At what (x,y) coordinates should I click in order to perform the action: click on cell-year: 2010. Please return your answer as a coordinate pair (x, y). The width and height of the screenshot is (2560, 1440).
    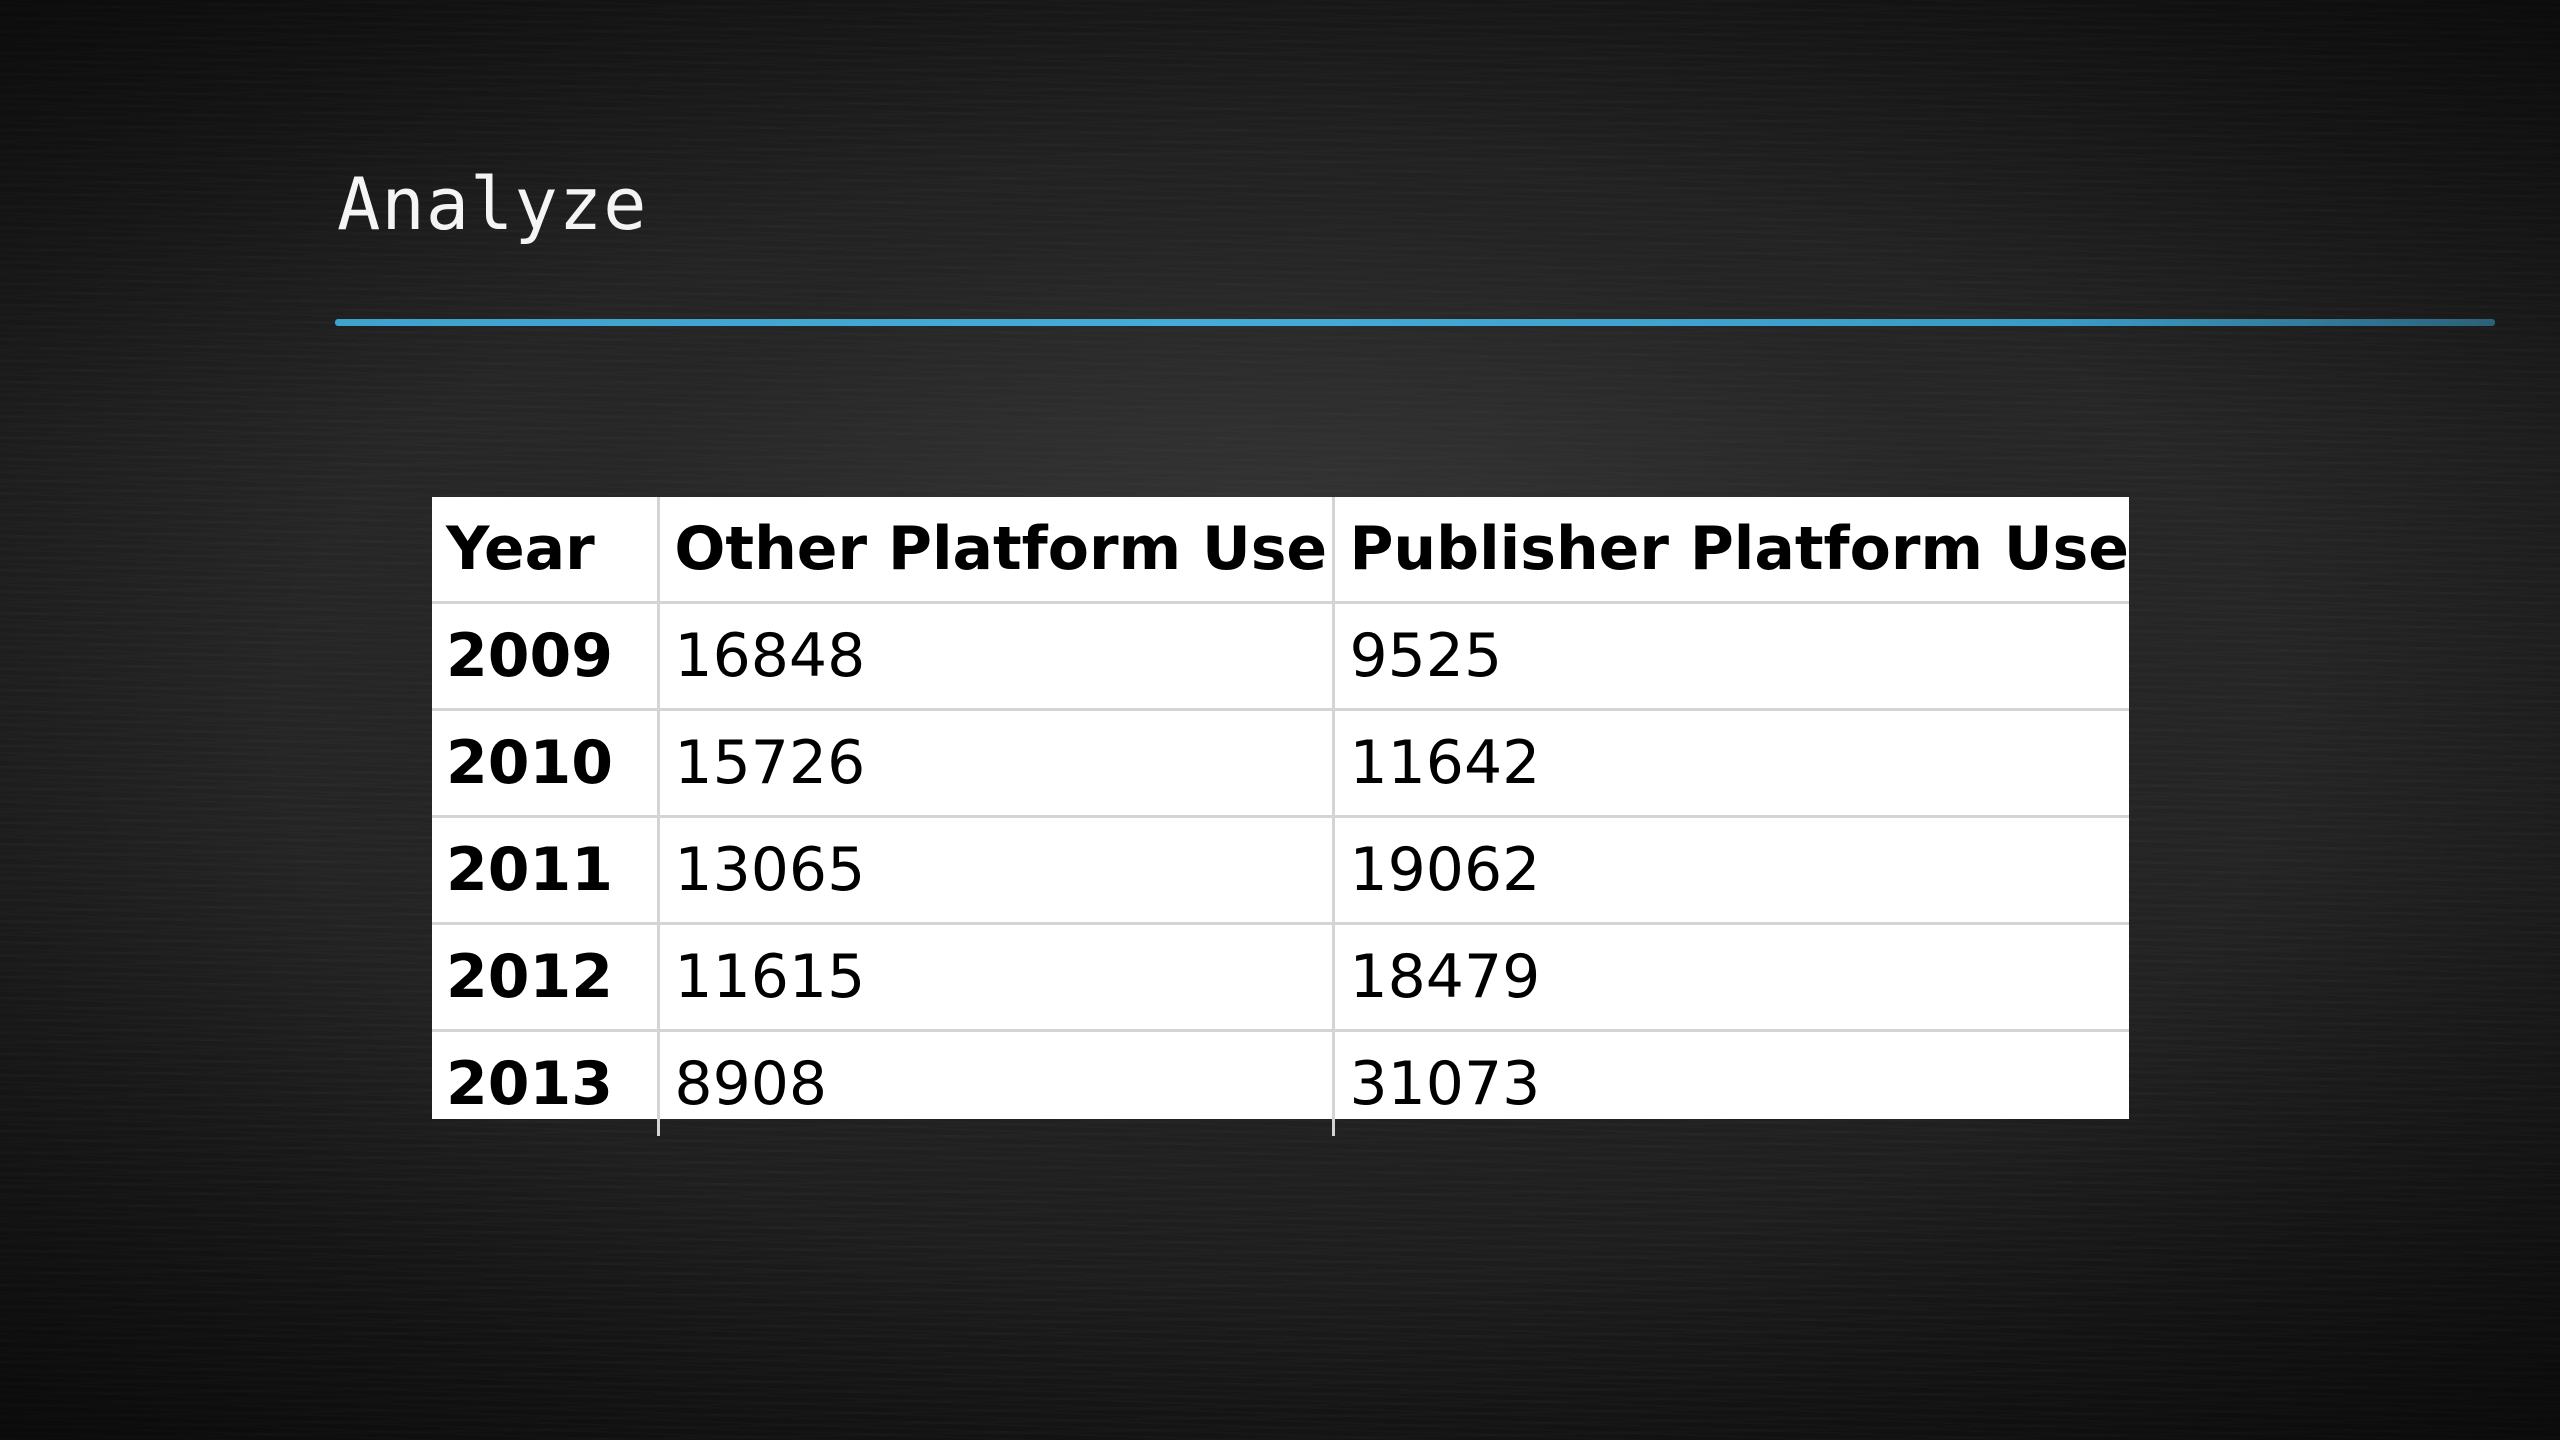
    Looking at the image, I should click on (546, 763).